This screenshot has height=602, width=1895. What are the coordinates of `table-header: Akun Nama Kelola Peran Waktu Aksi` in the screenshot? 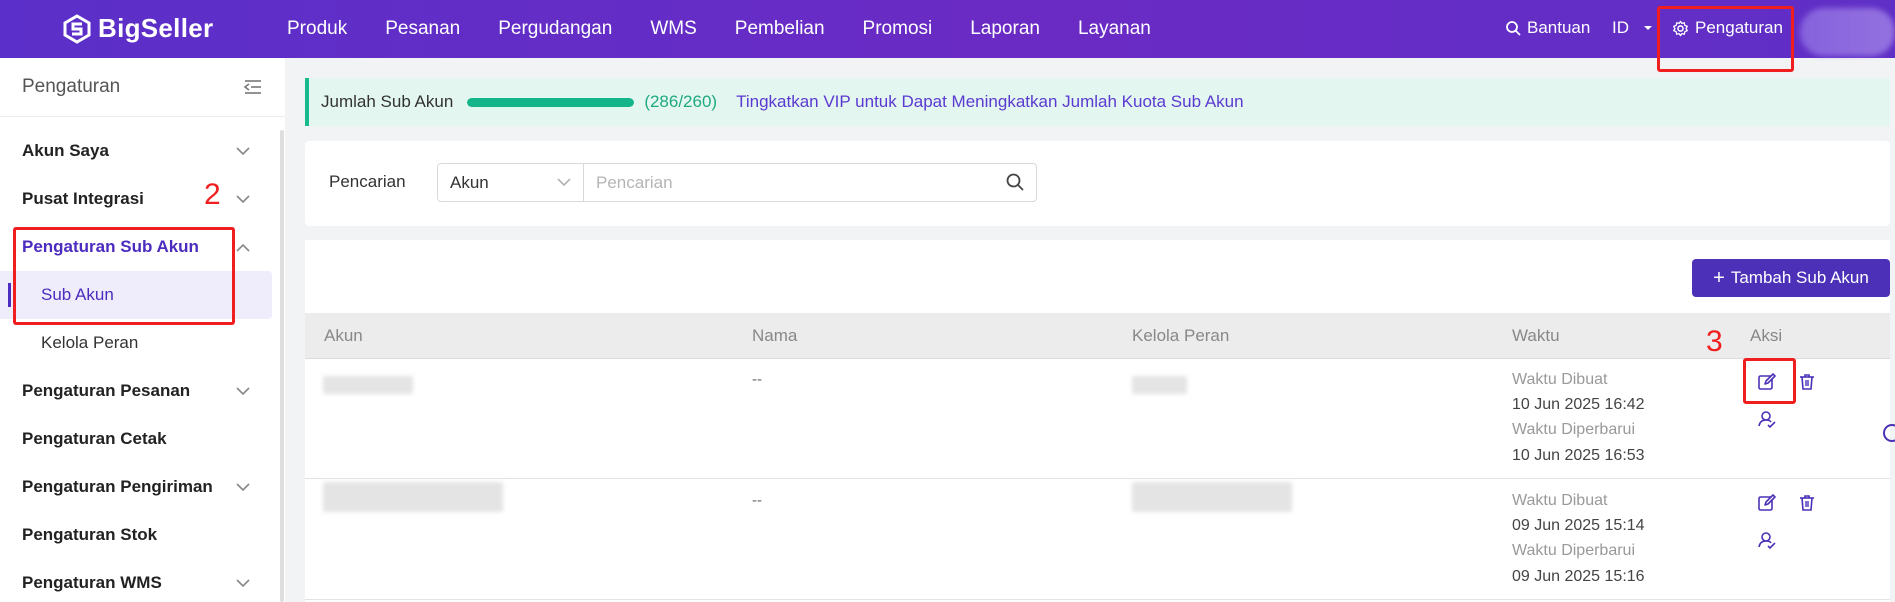 It's located at (1097, 336).